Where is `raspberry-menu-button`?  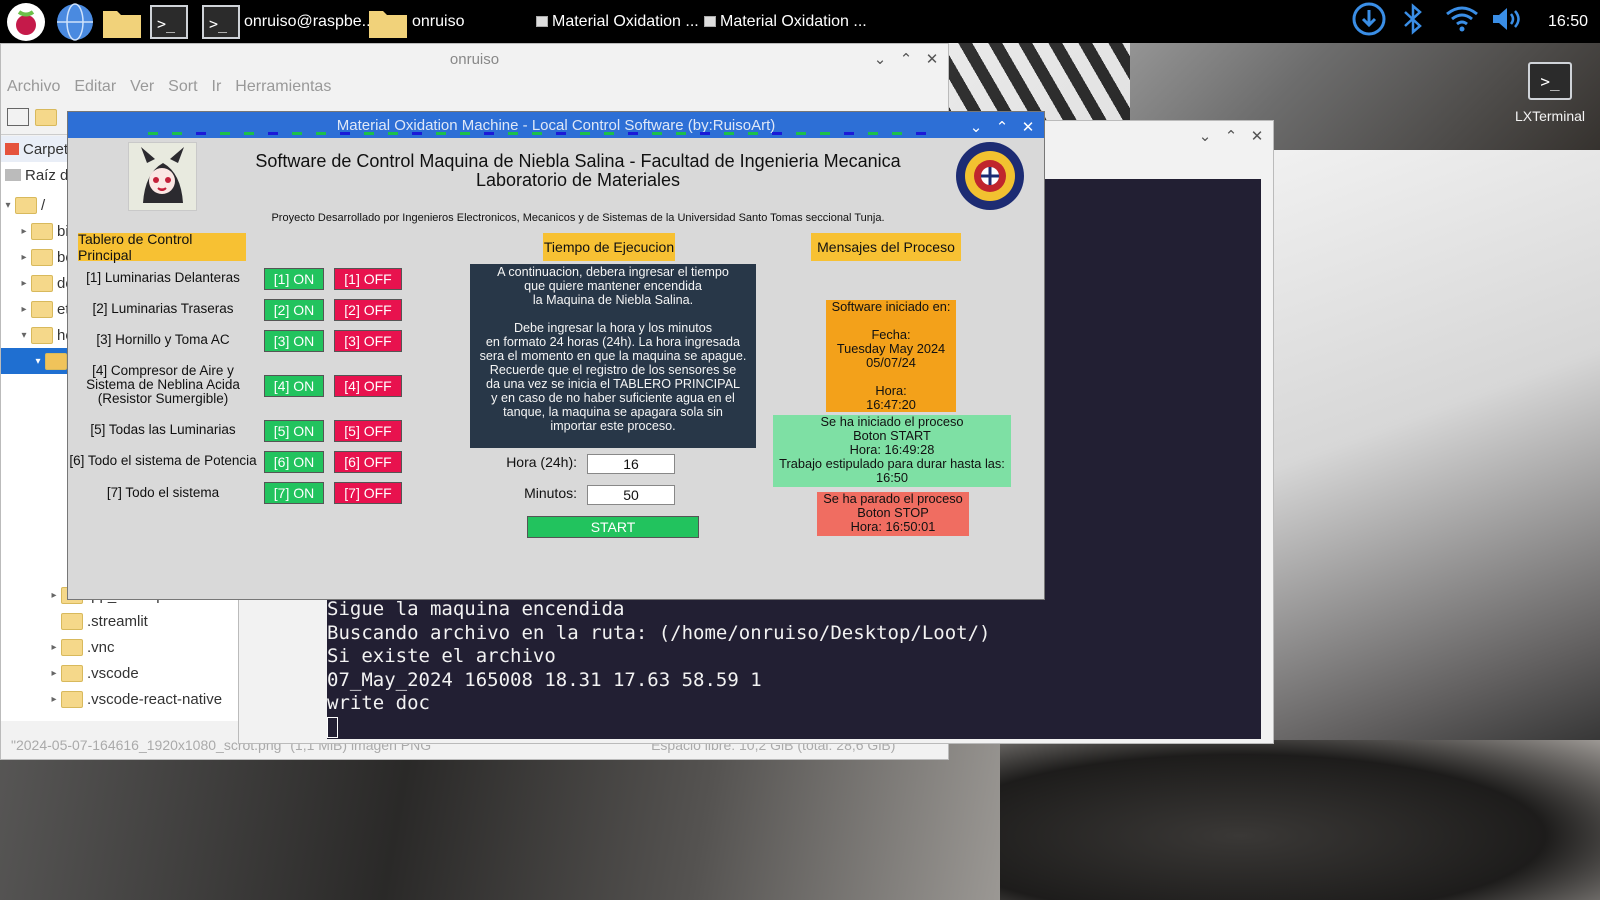 raspberry-menu-button is located at coordinates (26, 21).